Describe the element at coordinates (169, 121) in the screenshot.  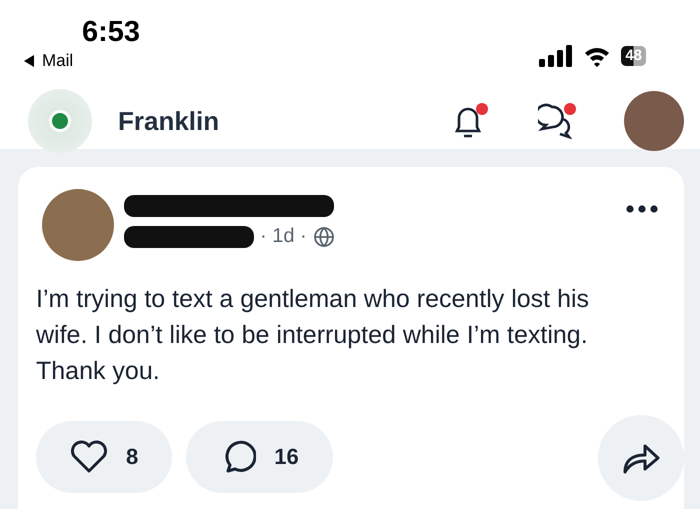
I see `community-name: Franklin` at that location.